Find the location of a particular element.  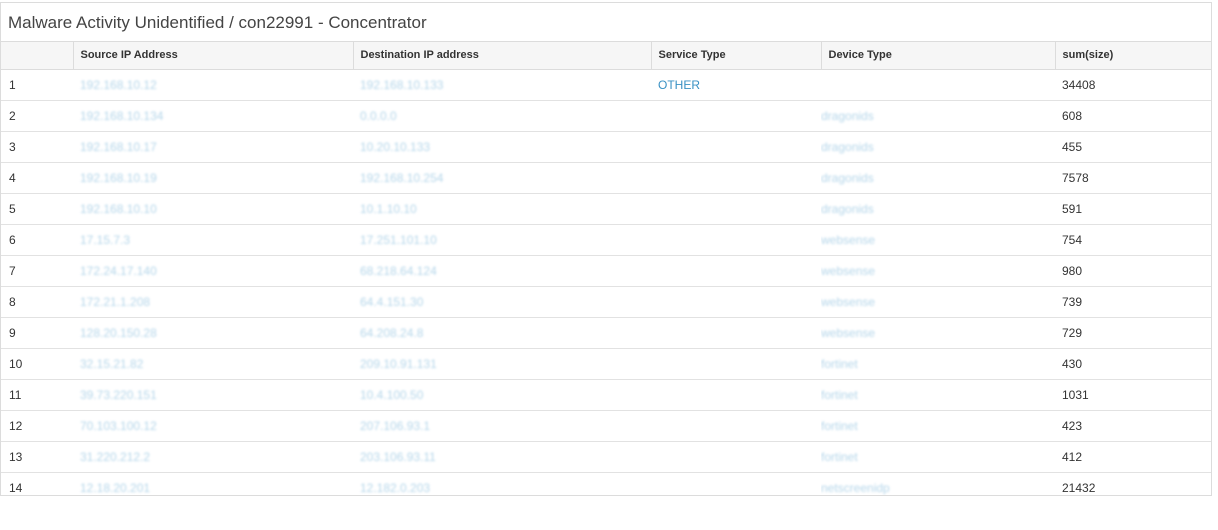

device-type-wrapper: dragonids is located at coordinates (862, 177).